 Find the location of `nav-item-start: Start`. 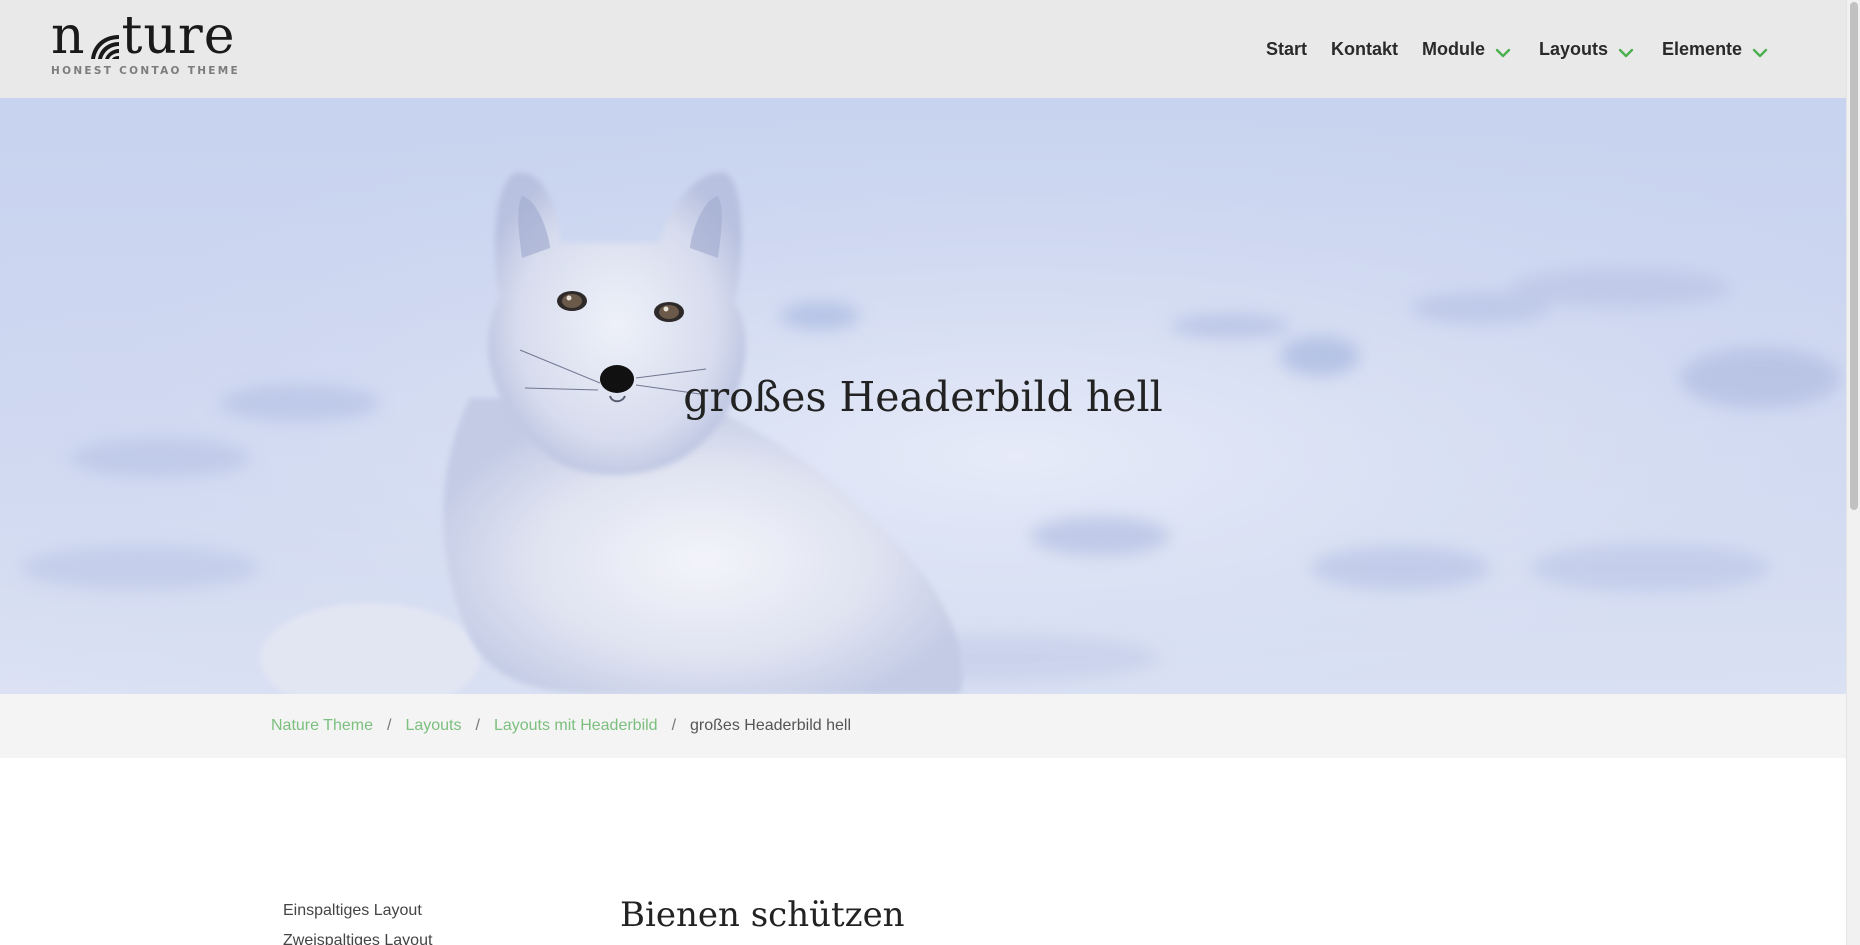

nav-item-start: Start is located at coordinates (1286, 49).